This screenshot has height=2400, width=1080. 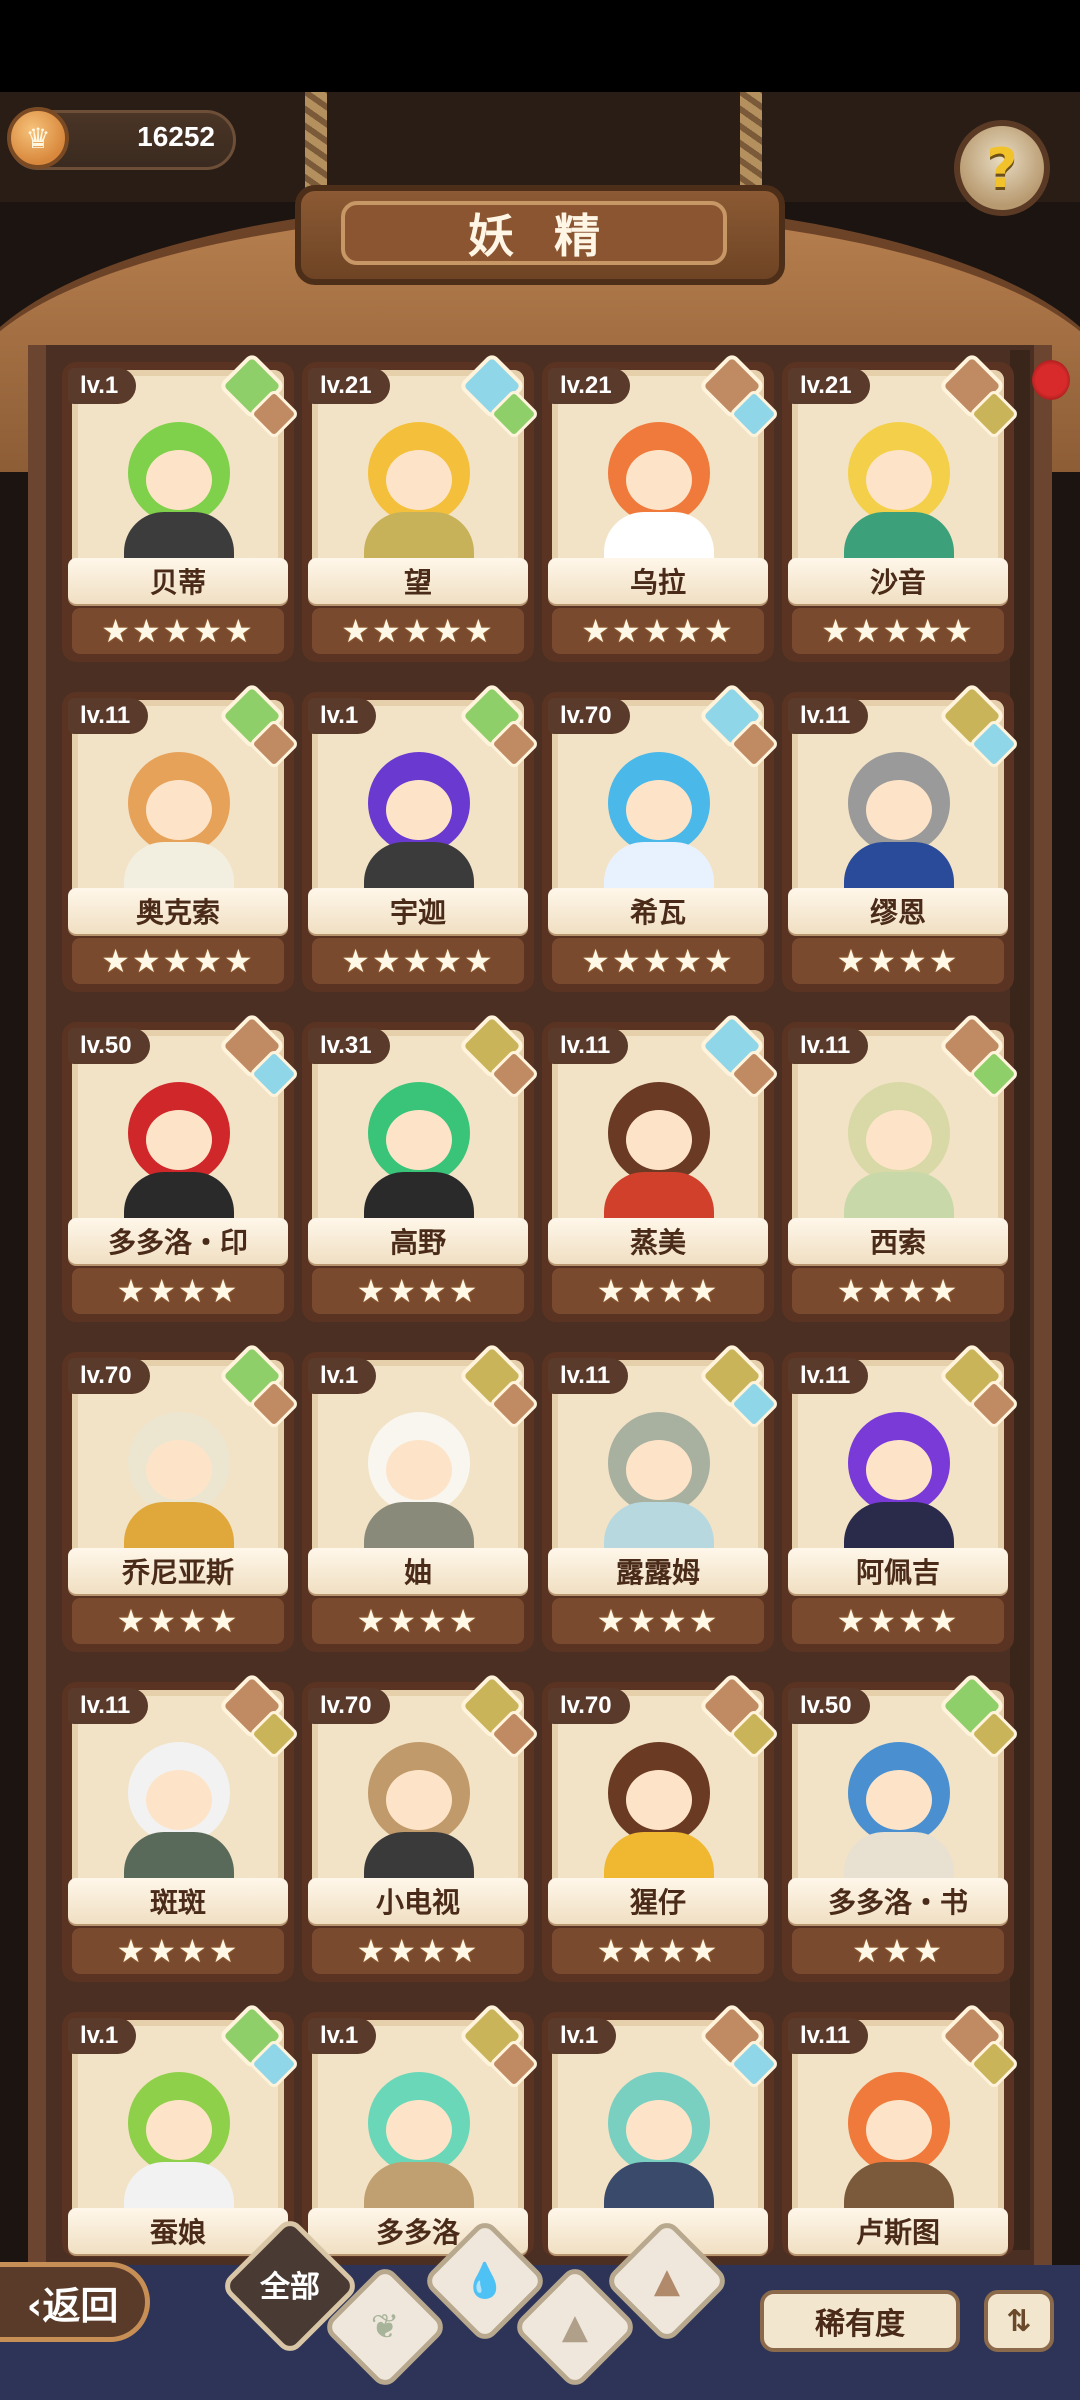 I want to click on spirit-name: 缪恩, so click(x=898, y=911).